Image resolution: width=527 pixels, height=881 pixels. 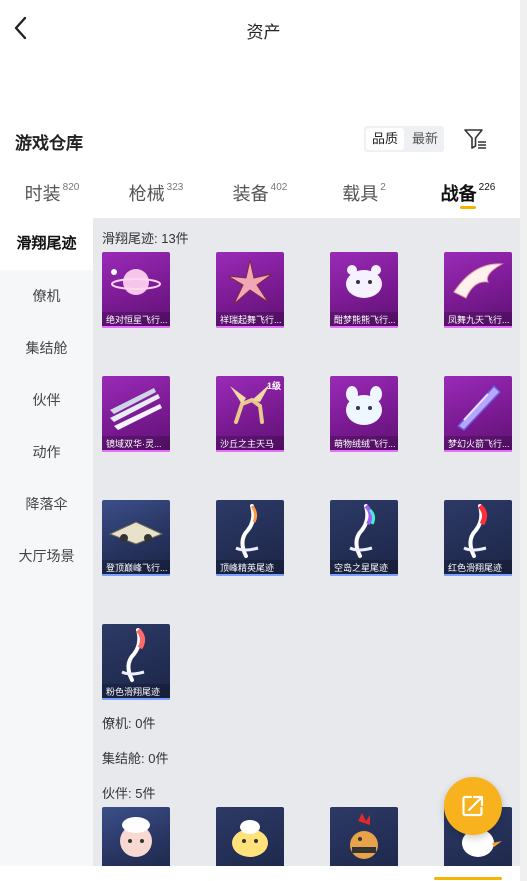 What do you see at coordinates (129, 793) in the screenshot?
I see `section-title-companion: 伙伴: 5件` at bounding box center [129, 793].